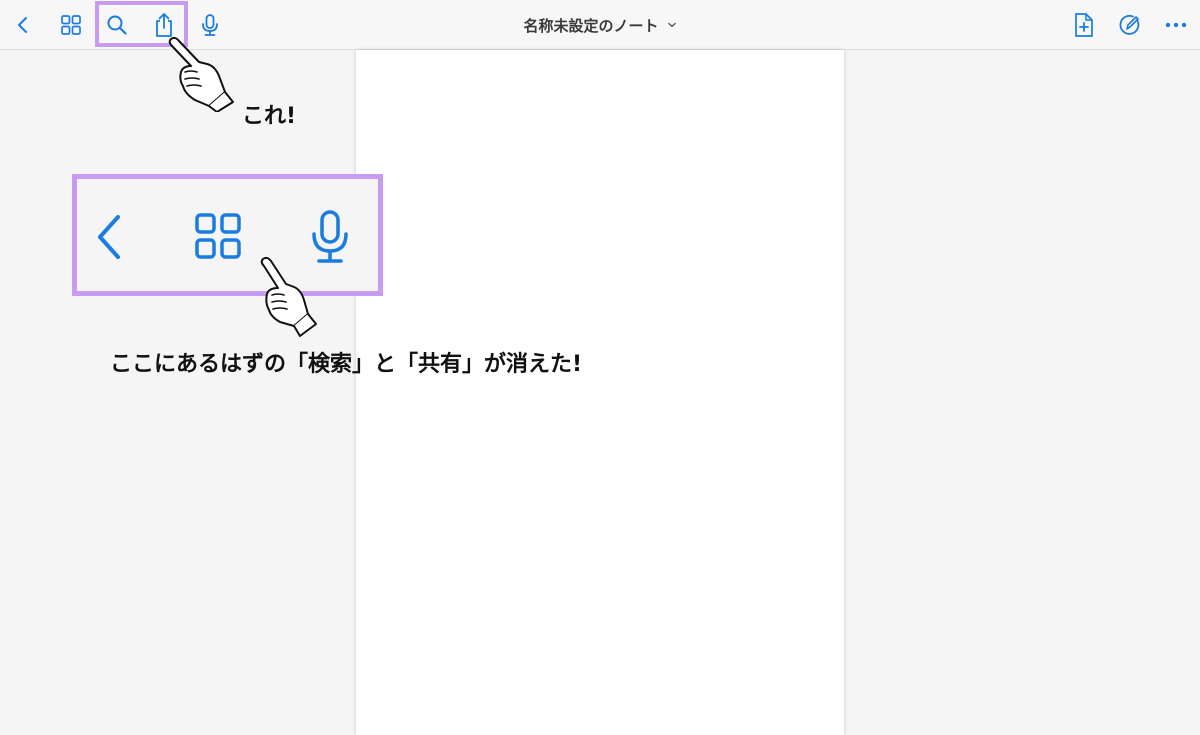 The image size is (1200, 735). I want to click on annotation-missing-label: ここにあるはずの「検索」と「共有」が消えた!, so click(346, 364).